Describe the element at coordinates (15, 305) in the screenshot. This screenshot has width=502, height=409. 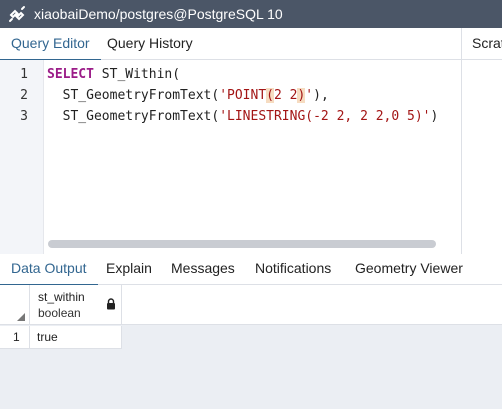
I see `select-all-corner` at that location.